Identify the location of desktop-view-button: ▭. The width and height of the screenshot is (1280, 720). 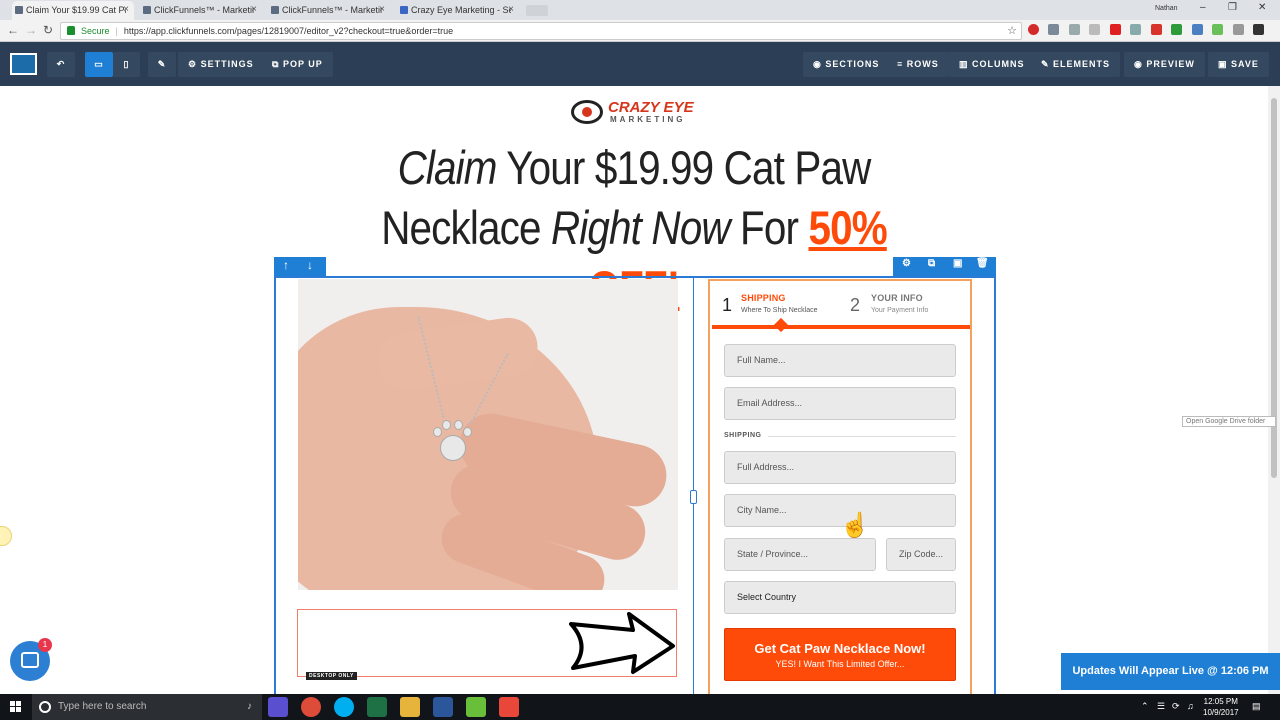
(99, 64).